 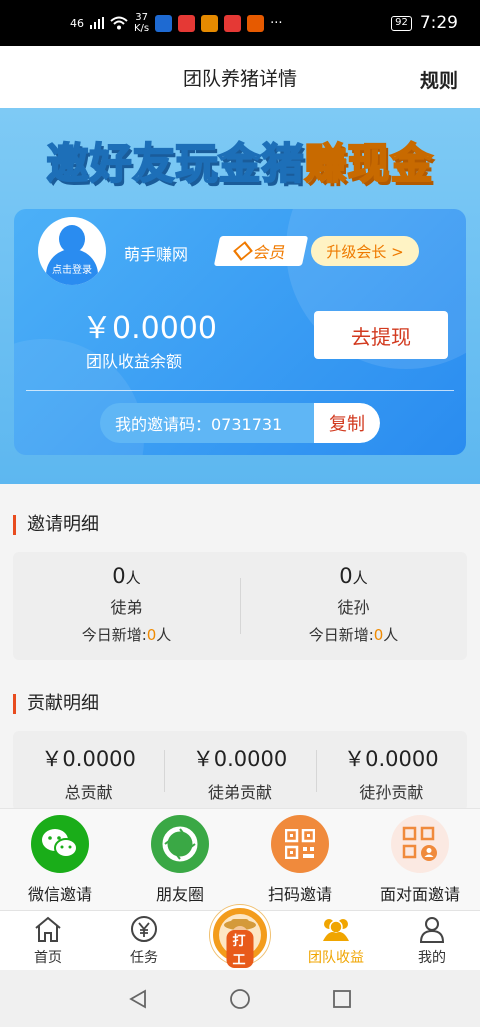 What do you see at coordinates (438, 23) in the screenshot?
I see `clock: 7:29` at bounding box center [438, 23].